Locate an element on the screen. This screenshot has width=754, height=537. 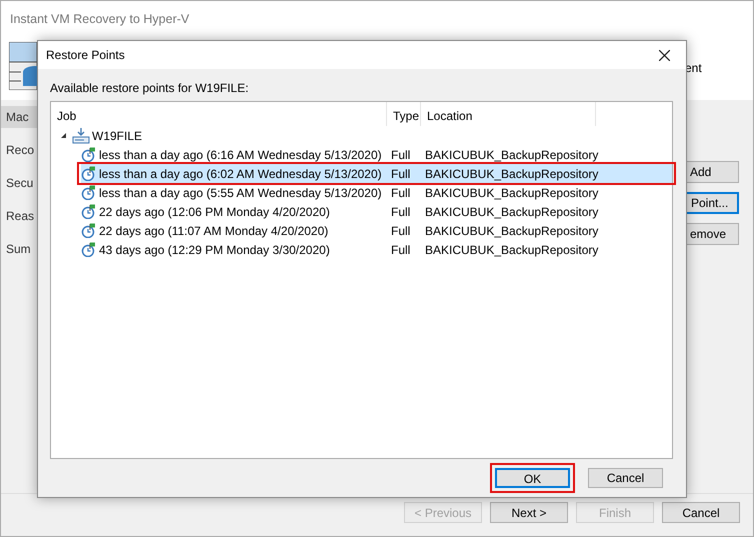
dialog-title: Restore Points is located at coordinates (85, 55).